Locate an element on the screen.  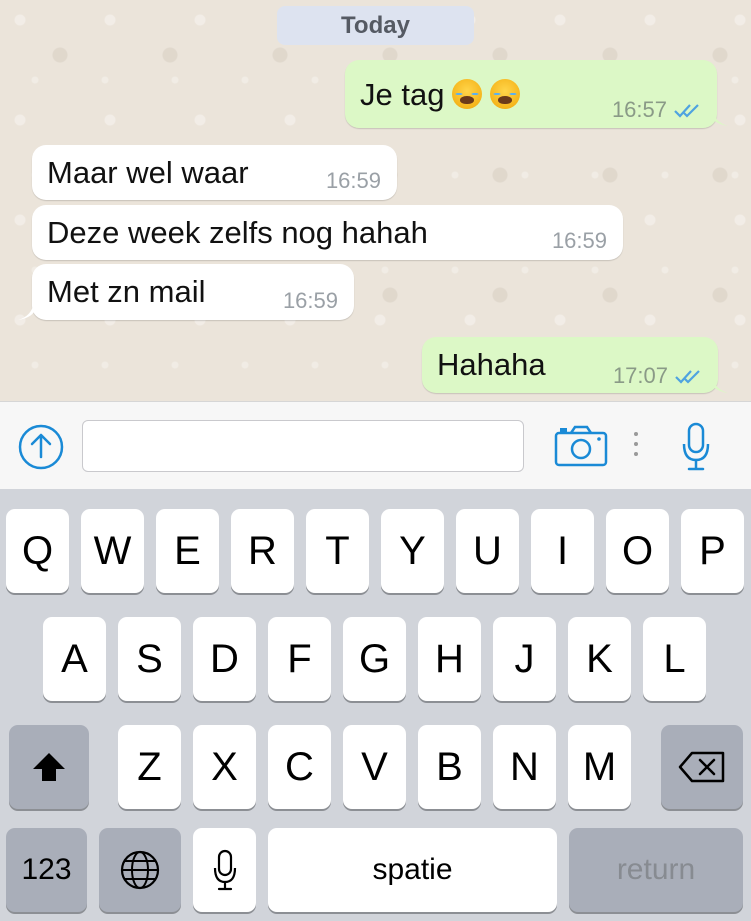
key-p: P is located at coordinates (712, 551).